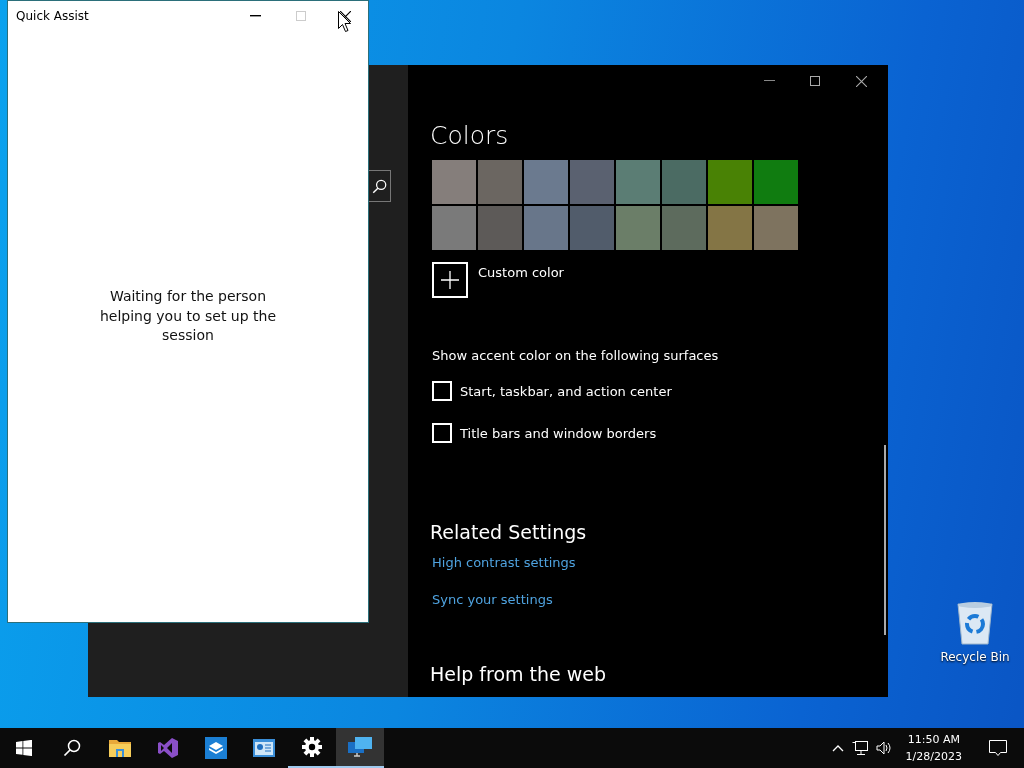 The width and height of the screenshot is (1024, 768). I want to click on cursor-icon, so click(344, 21).